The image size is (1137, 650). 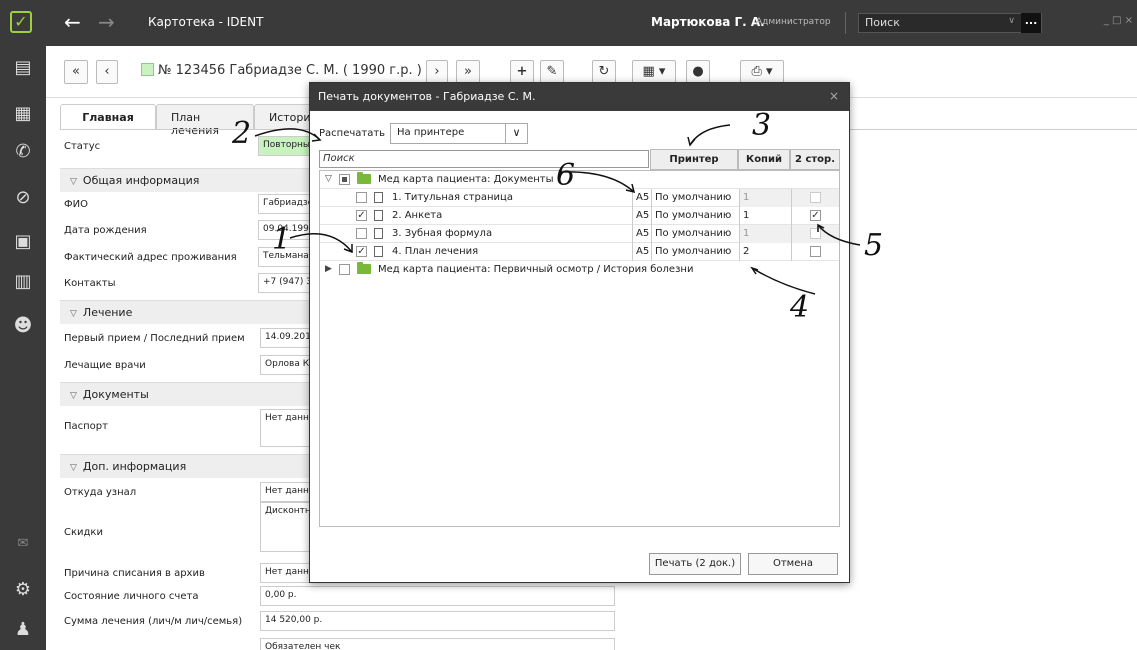 I want to click on add-button: +, so click(x=522, y=72).